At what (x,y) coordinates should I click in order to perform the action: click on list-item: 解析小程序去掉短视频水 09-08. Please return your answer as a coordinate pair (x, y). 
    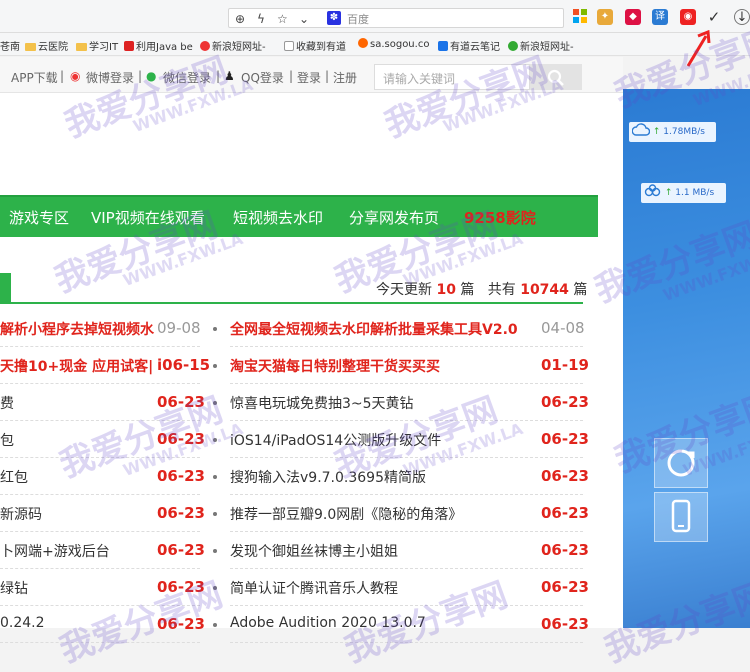
    Looking at the image, I should click on (100, 329).